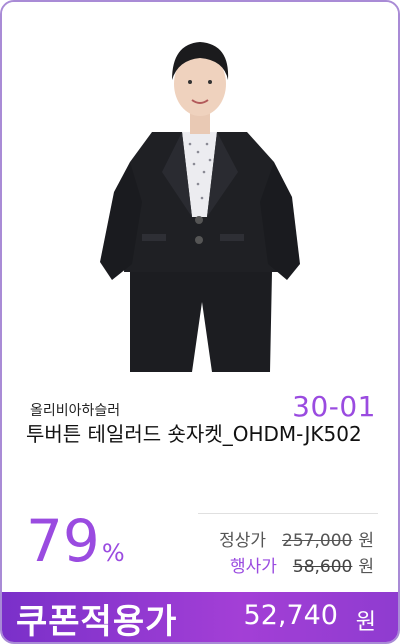 This screenshot has height=644, width=400. Describe the element at coordinates (200, 617) in the screenshot. I see `coupon-price-banner: 쿠폰적용가 52,740 원` at that location.